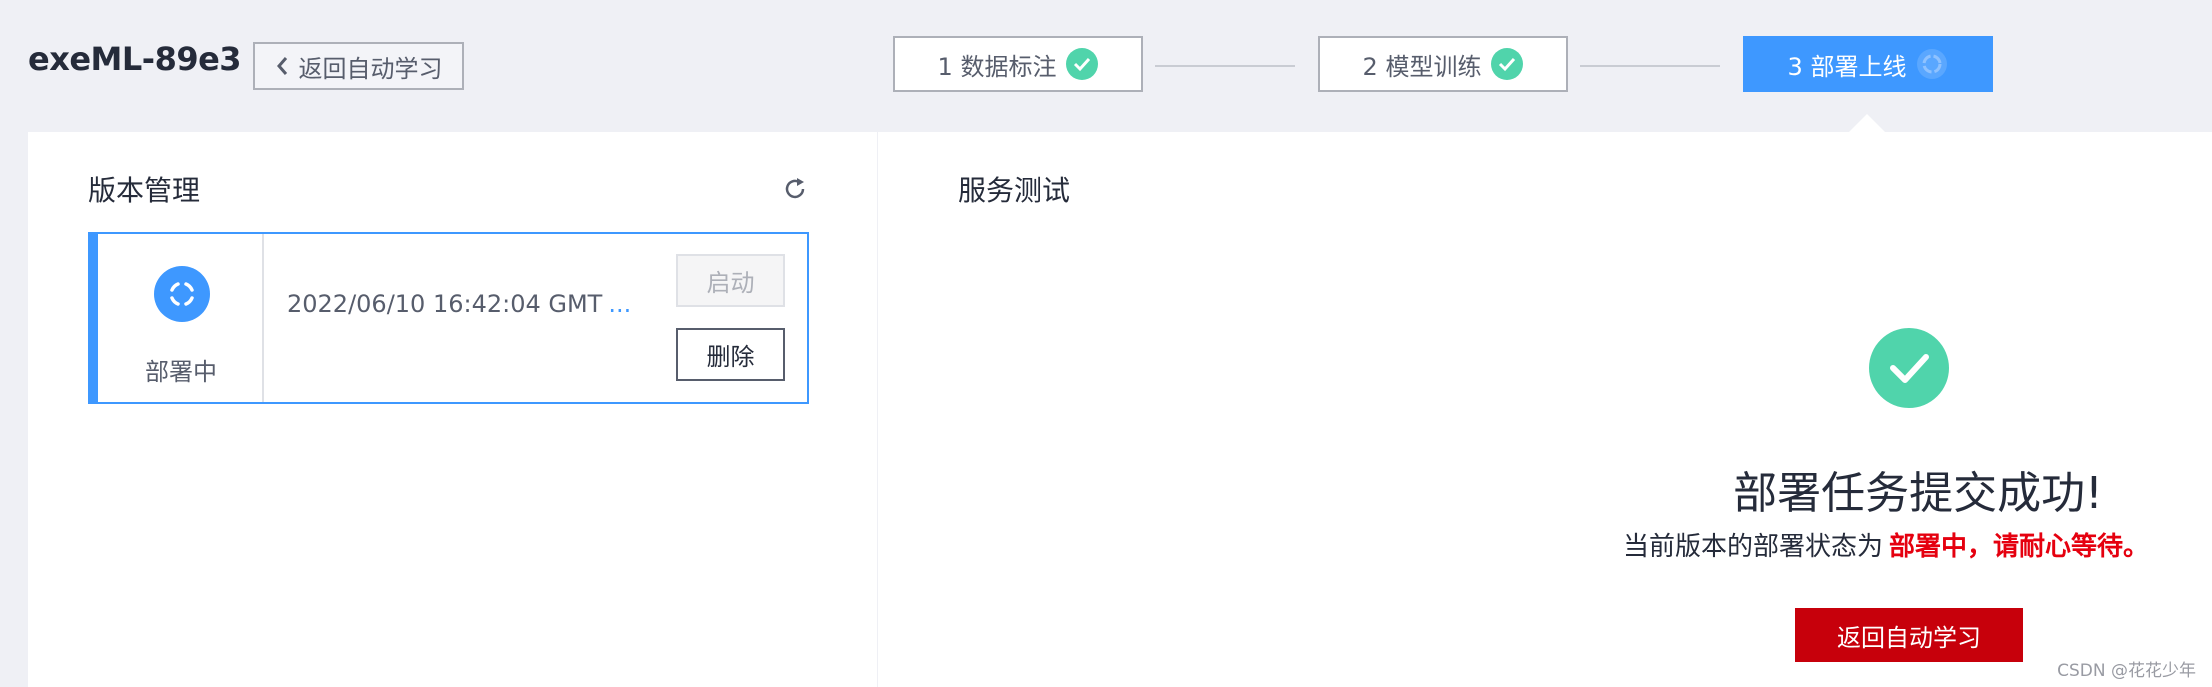 This screenshot has width=2212, height=687. What do you see at coordinates (144, 190) in the screenshot?
I see `version-management-title: 版本管理` at bounding box center [144, 190].